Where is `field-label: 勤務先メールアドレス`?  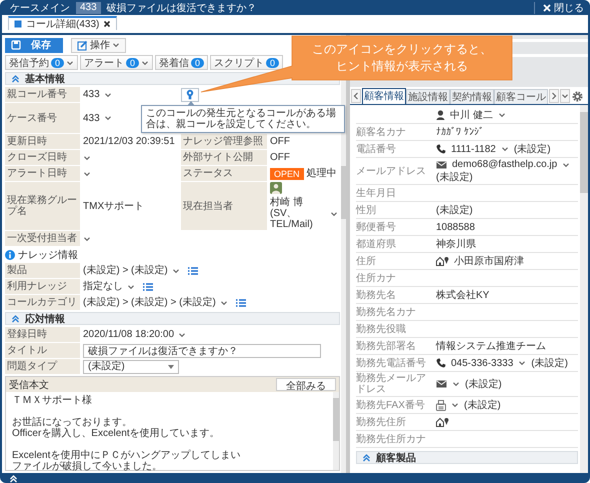 field-label: 勤務先メールアドレス is located at coordinates (391, 384).